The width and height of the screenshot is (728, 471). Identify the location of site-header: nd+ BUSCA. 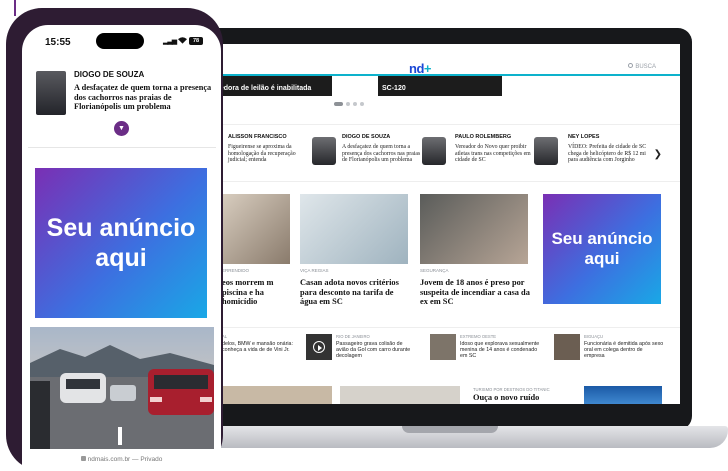
(444, 67).